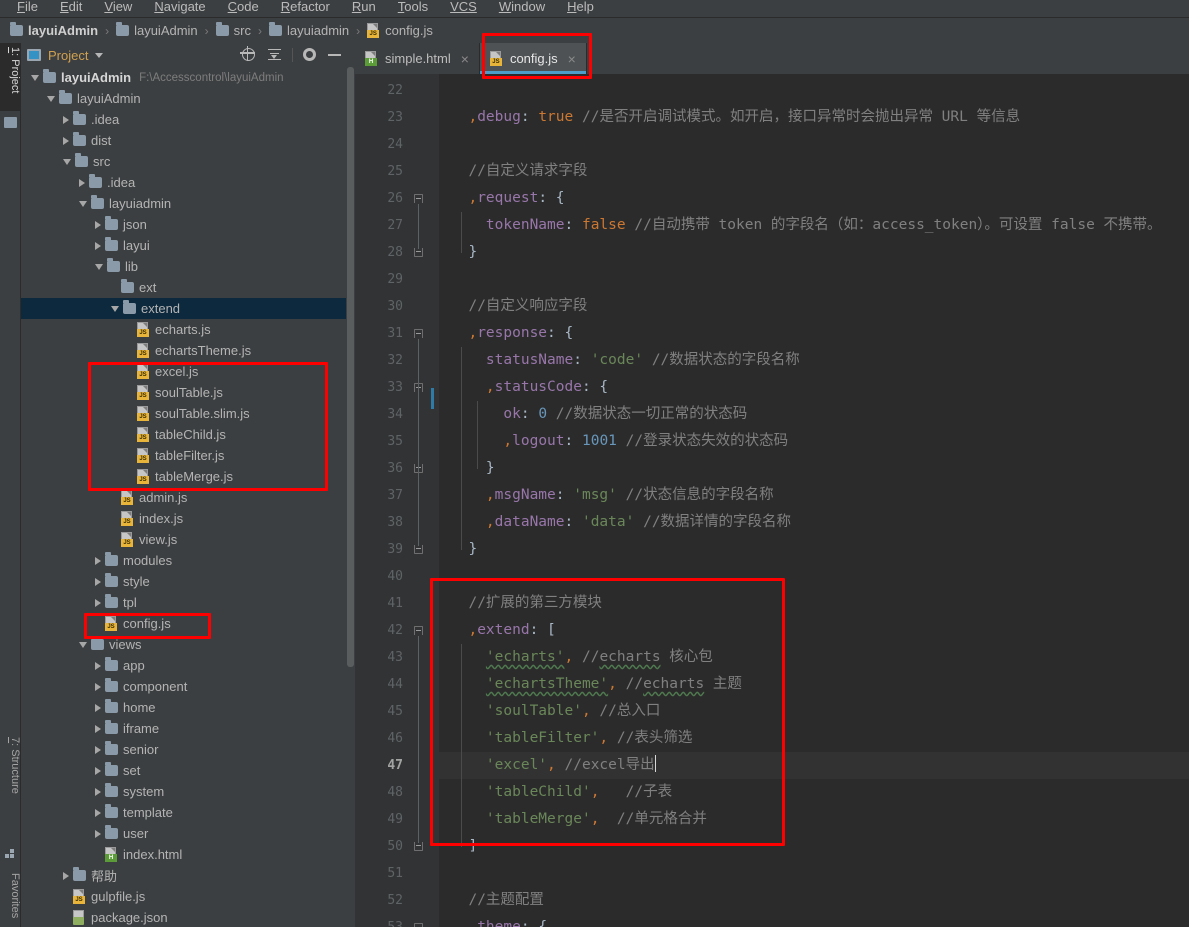  I want to click on breadcrumb-item-config-js: JS config.js, so click(400, 30).